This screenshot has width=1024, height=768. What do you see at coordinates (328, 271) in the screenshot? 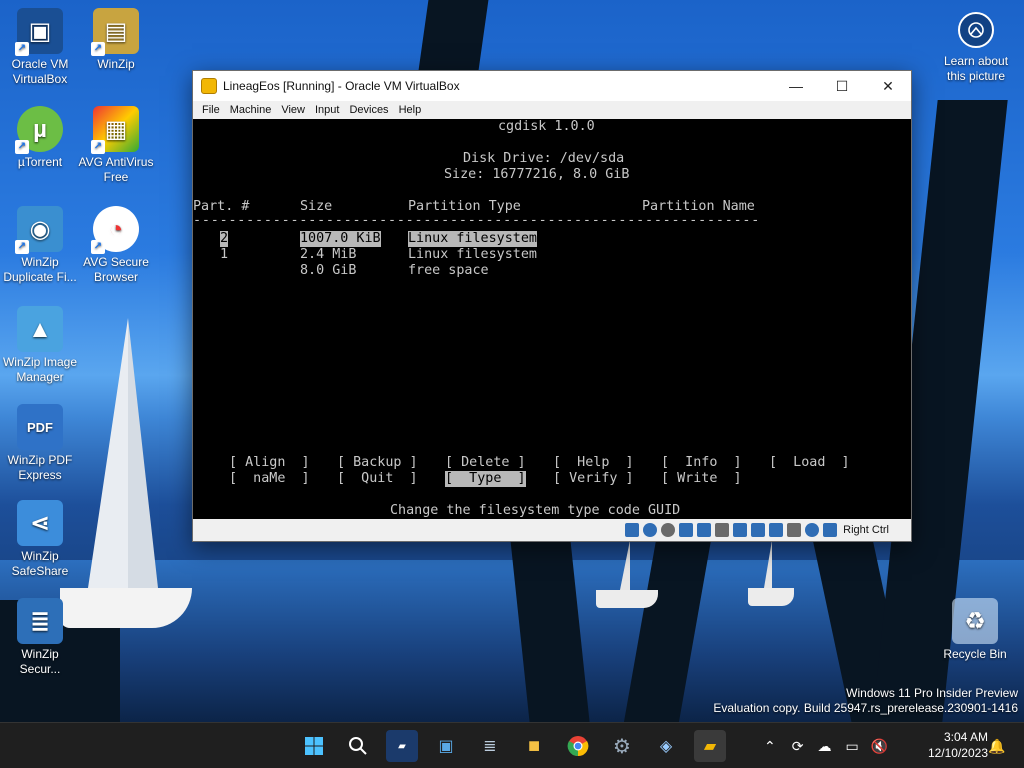
I see `partition-row-size: 8.0 GiB` at bounding box center [328, 271].